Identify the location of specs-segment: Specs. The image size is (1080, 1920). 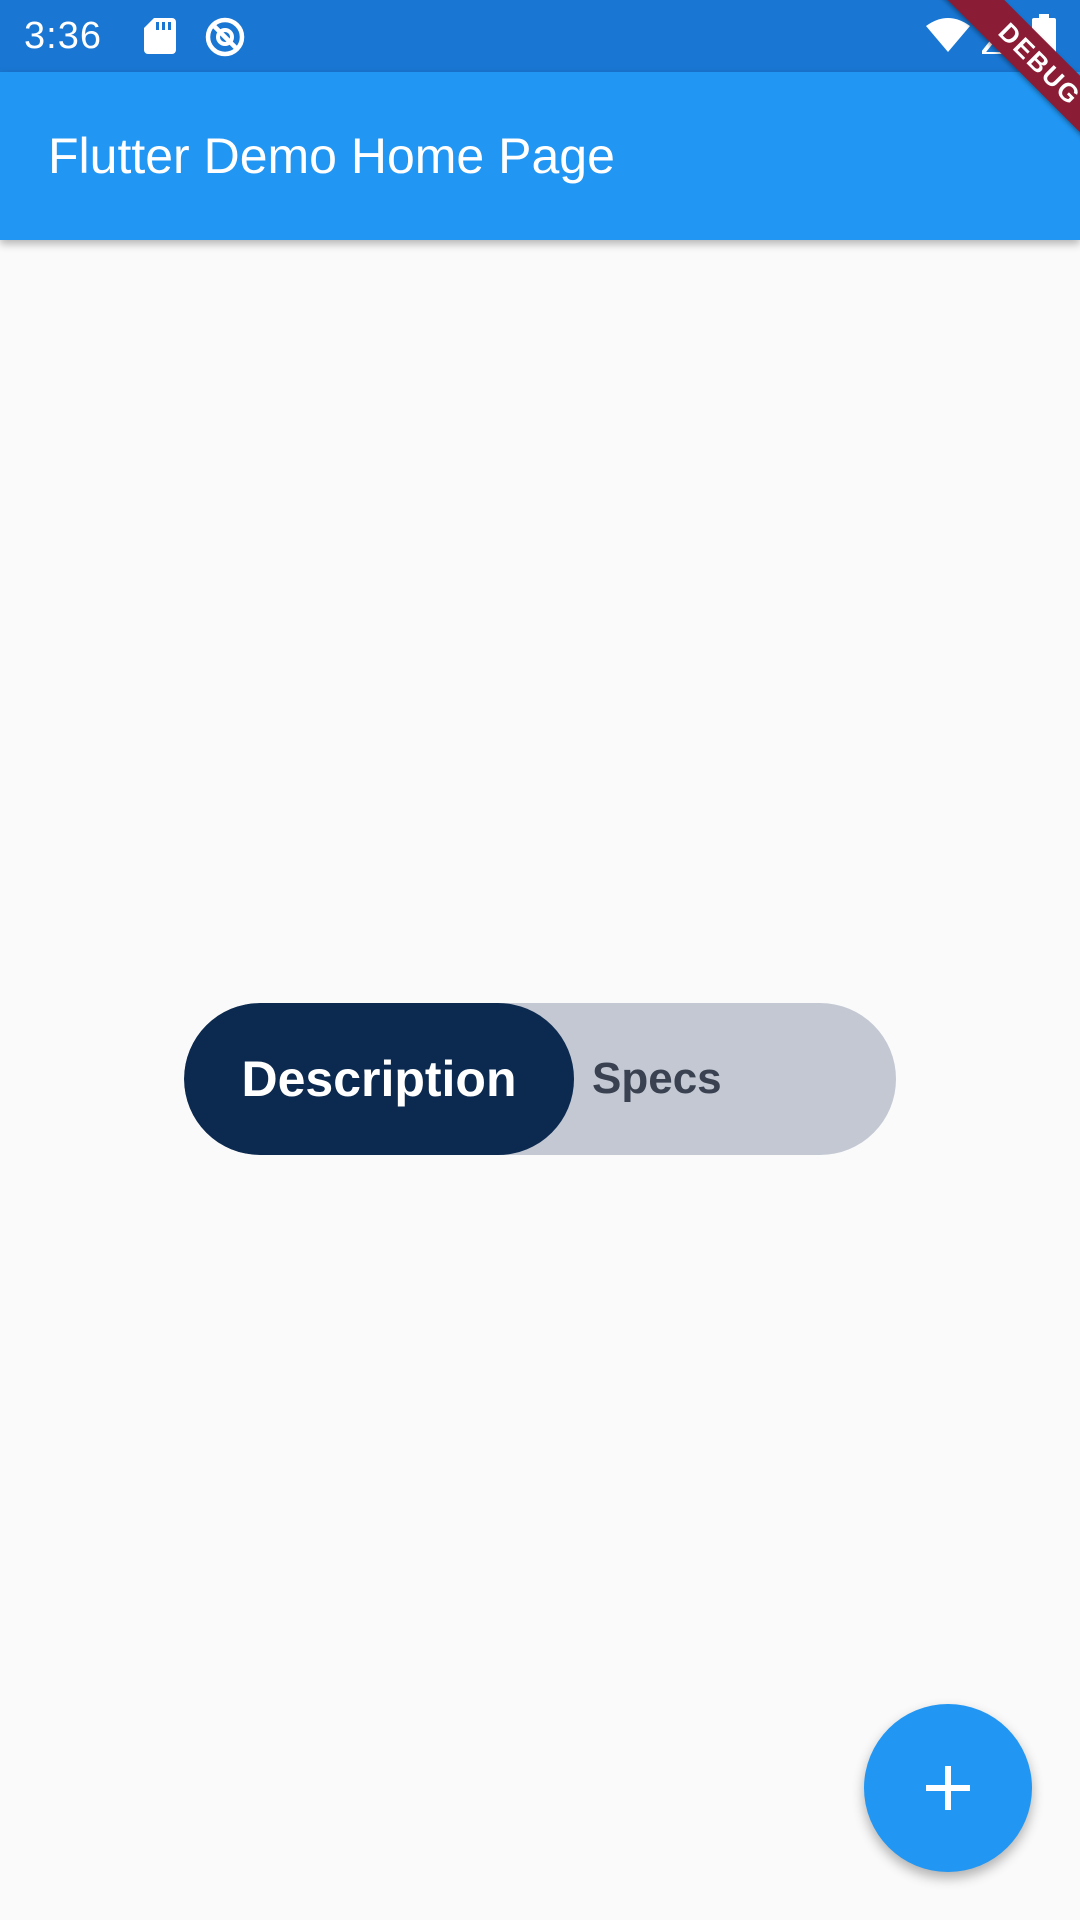
(735, 1079).